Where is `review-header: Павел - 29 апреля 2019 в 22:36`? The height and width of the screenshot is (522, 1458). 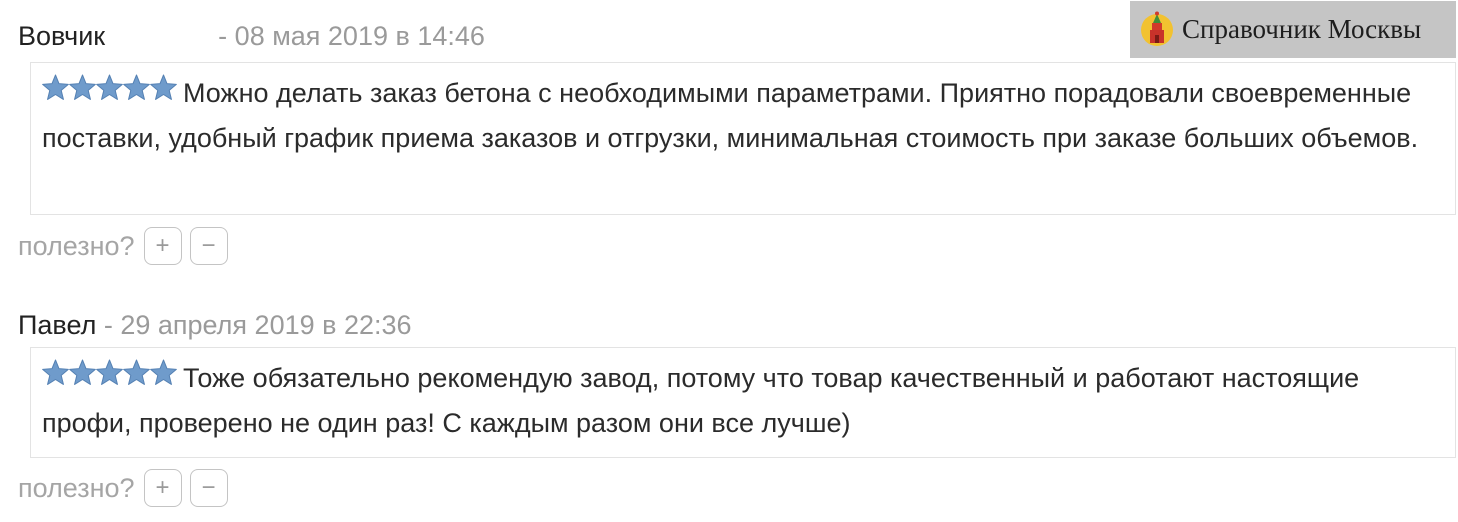 review-header: Павел - 29 апреля 2019 в 22:36 is located at coordinates (215, 325).